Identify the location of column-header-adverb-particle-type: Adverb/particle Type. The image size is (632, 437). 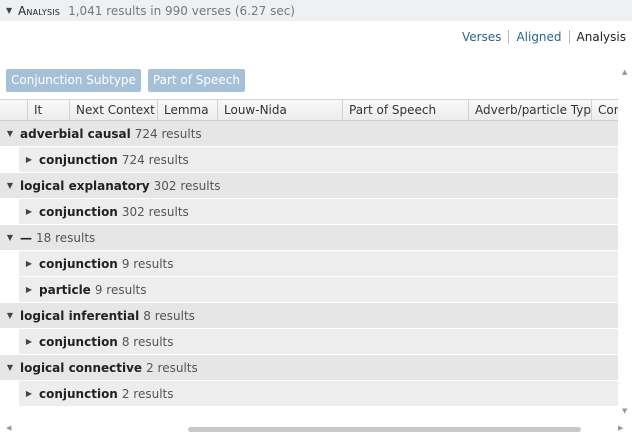
(530, 110).